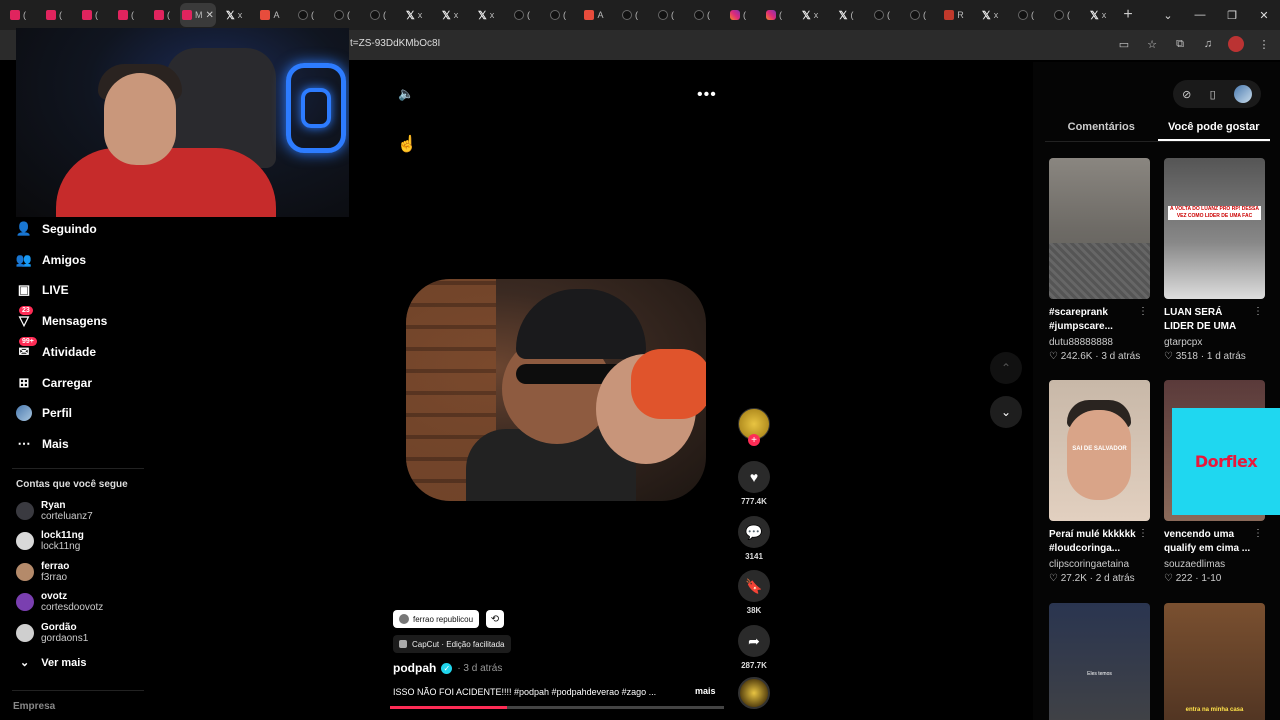 The height and width of the screenshot is (720, 1280). I want to click on sidebar-item-perfil: Perfil, so click(44, 413).